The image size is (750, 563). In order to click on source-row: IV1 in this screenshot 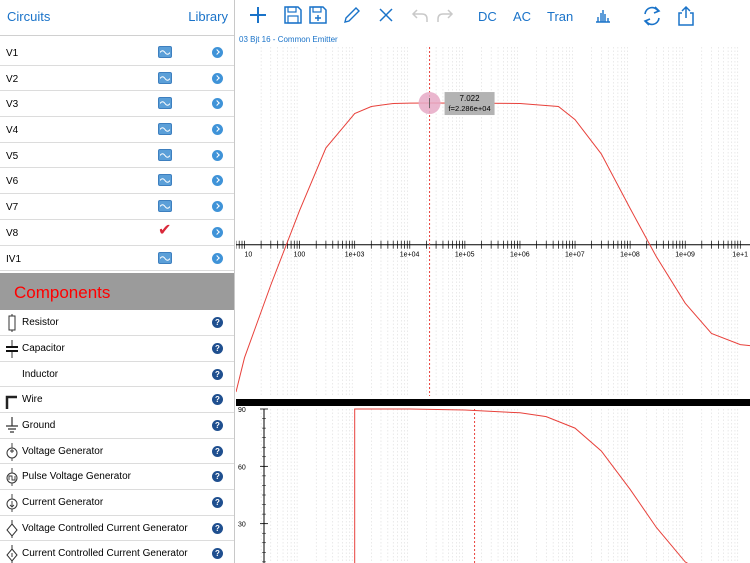, I will do `click(117, 259)`.